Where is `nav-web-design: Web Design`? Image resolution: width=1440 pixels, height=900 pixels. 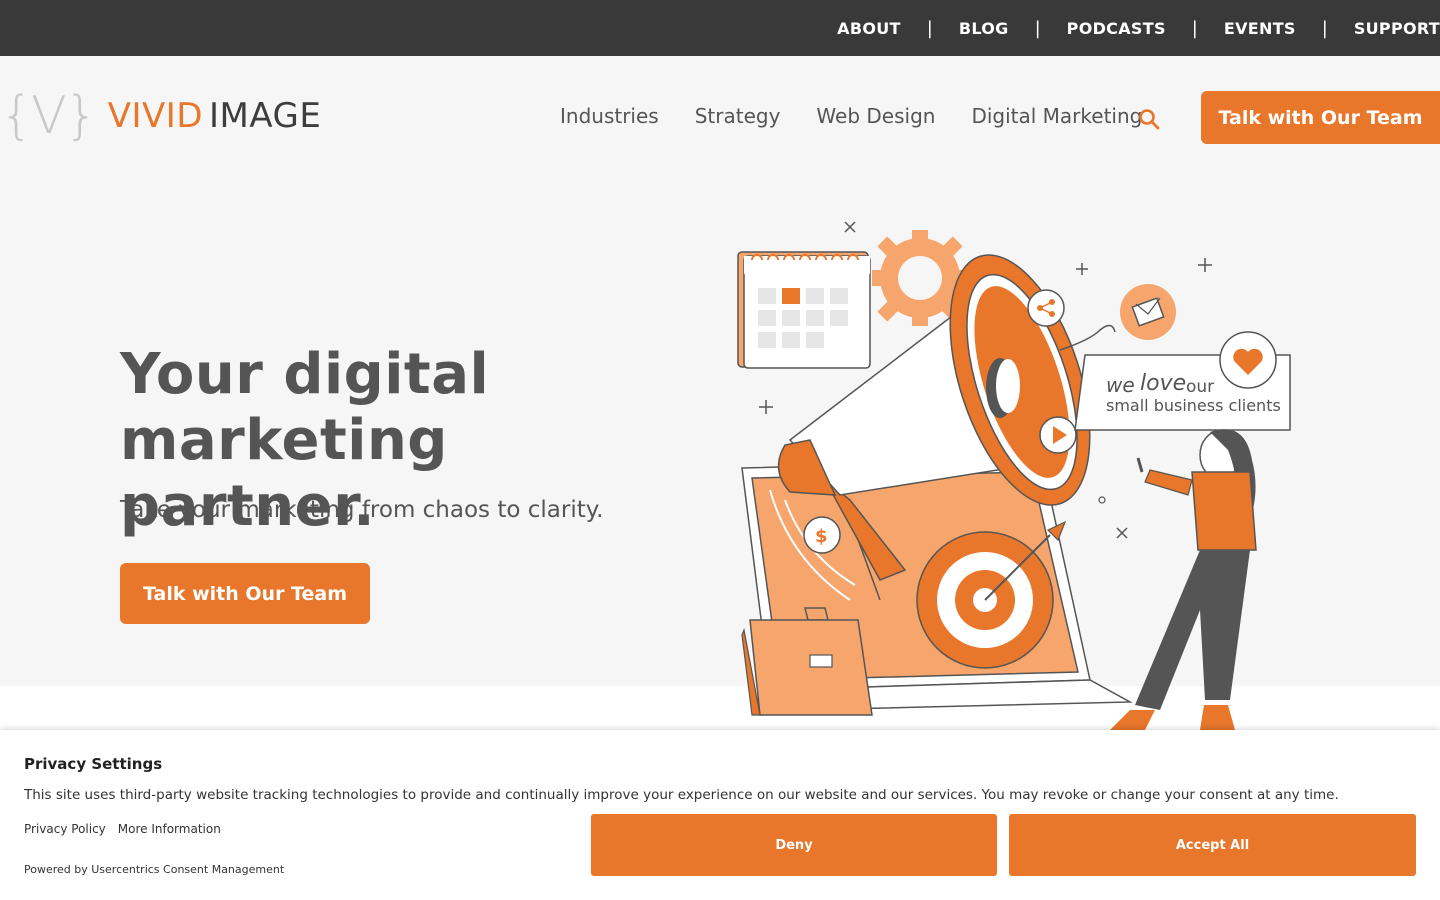 nav-web-design: Web Design is located at coordinates (875, 116).